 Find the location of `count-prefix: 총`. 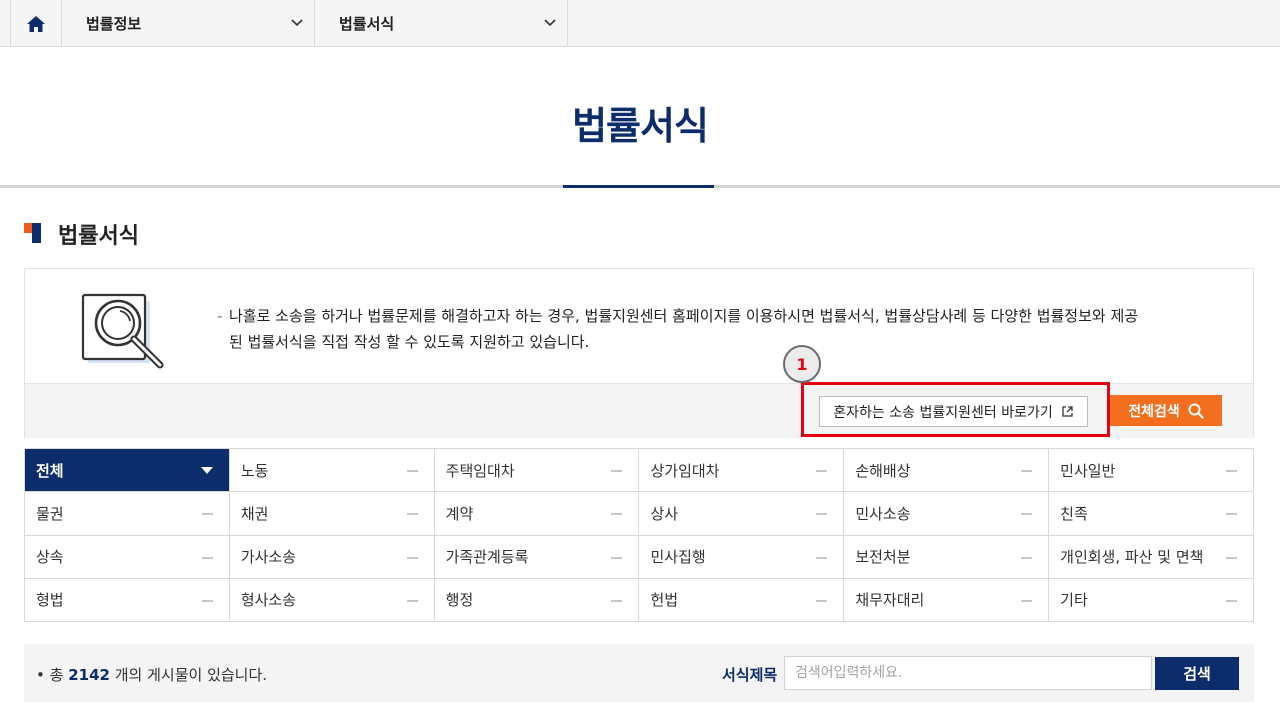

count-prefix: 총 is located at coordinates (56, 675).